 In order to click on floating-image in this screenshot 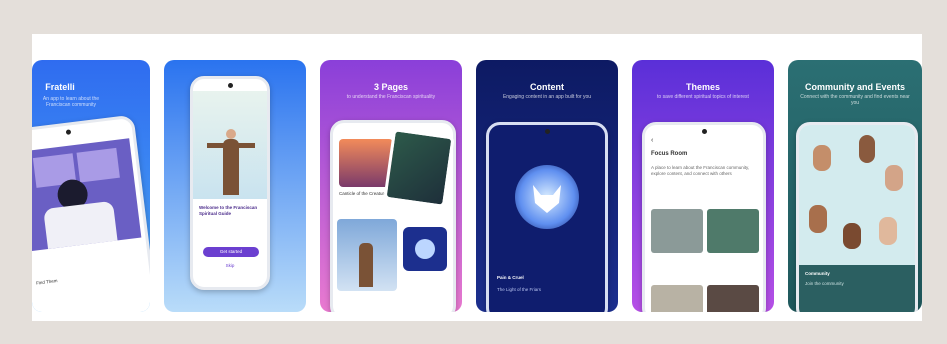, I will do `click(419, 168)`.